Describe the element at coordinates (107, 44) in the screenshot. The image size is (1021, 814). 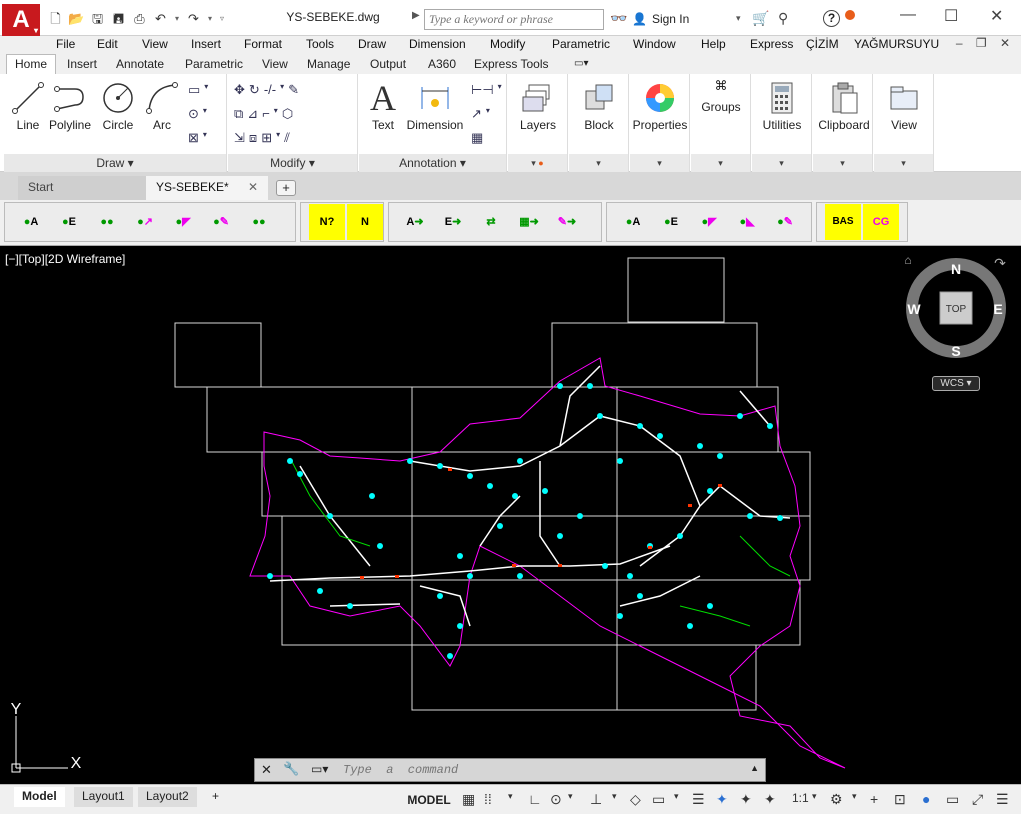
I see `menu-edit: Edit` at that location.